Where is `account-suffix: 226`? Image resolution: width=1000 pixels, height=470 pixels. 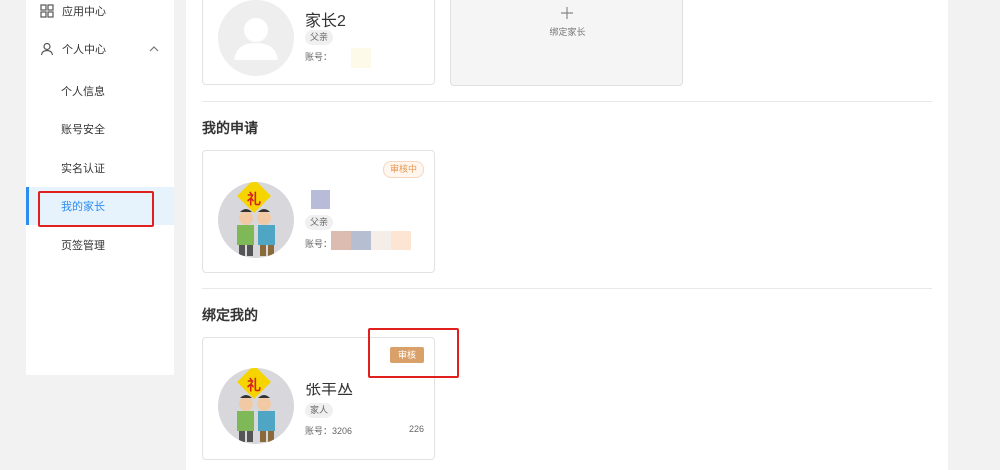
account-suffix: 226 is located at coordinates (417, 429).